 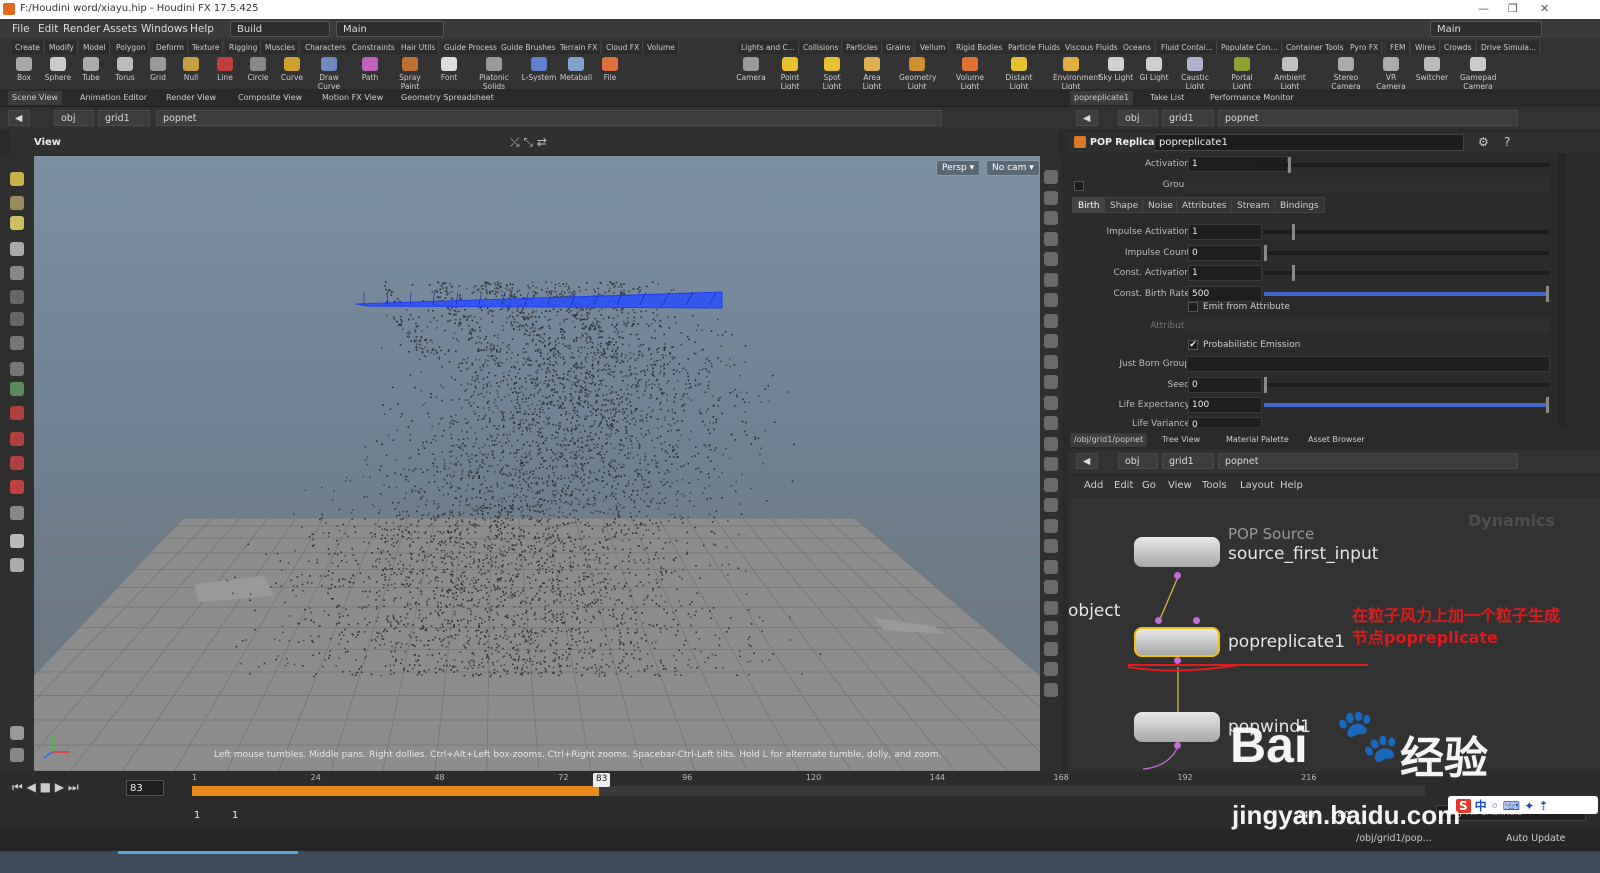 What do you see at coordinates (751, 69) in the screenshot?
I see `tool-camera: Camera` at bounding box center [751, 69].